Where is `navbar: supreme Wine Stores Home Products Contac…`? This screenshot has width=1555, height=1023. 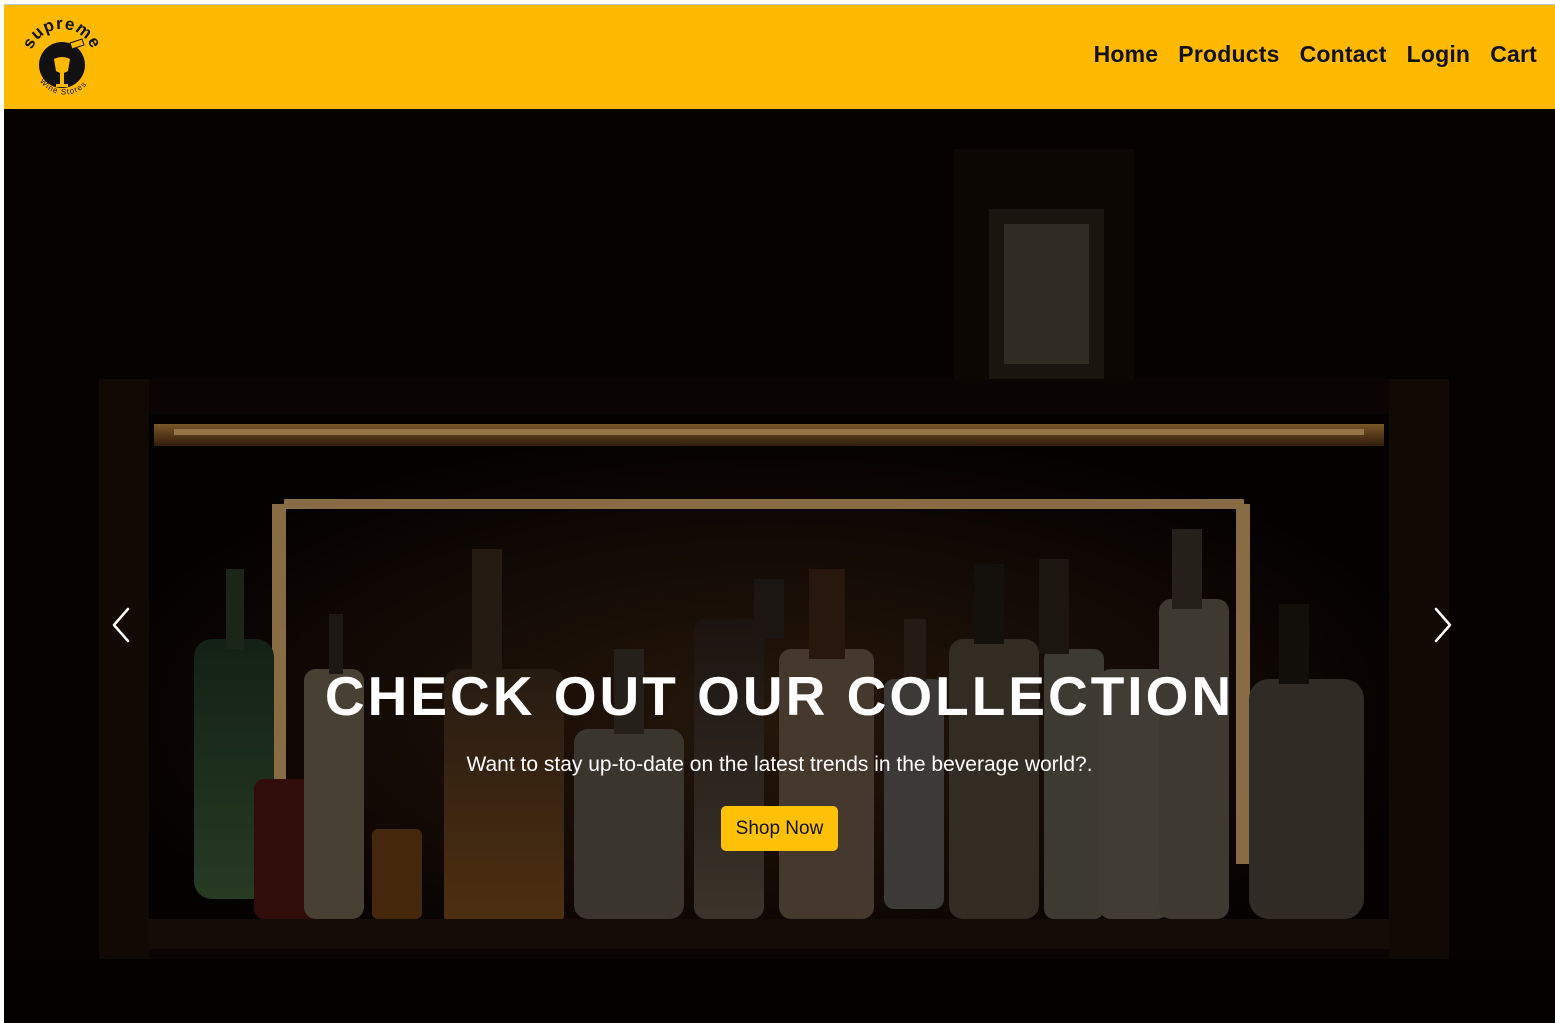 navbar: supreme Wine Stores Home Products Contac… is located at coordinates (779, 57).